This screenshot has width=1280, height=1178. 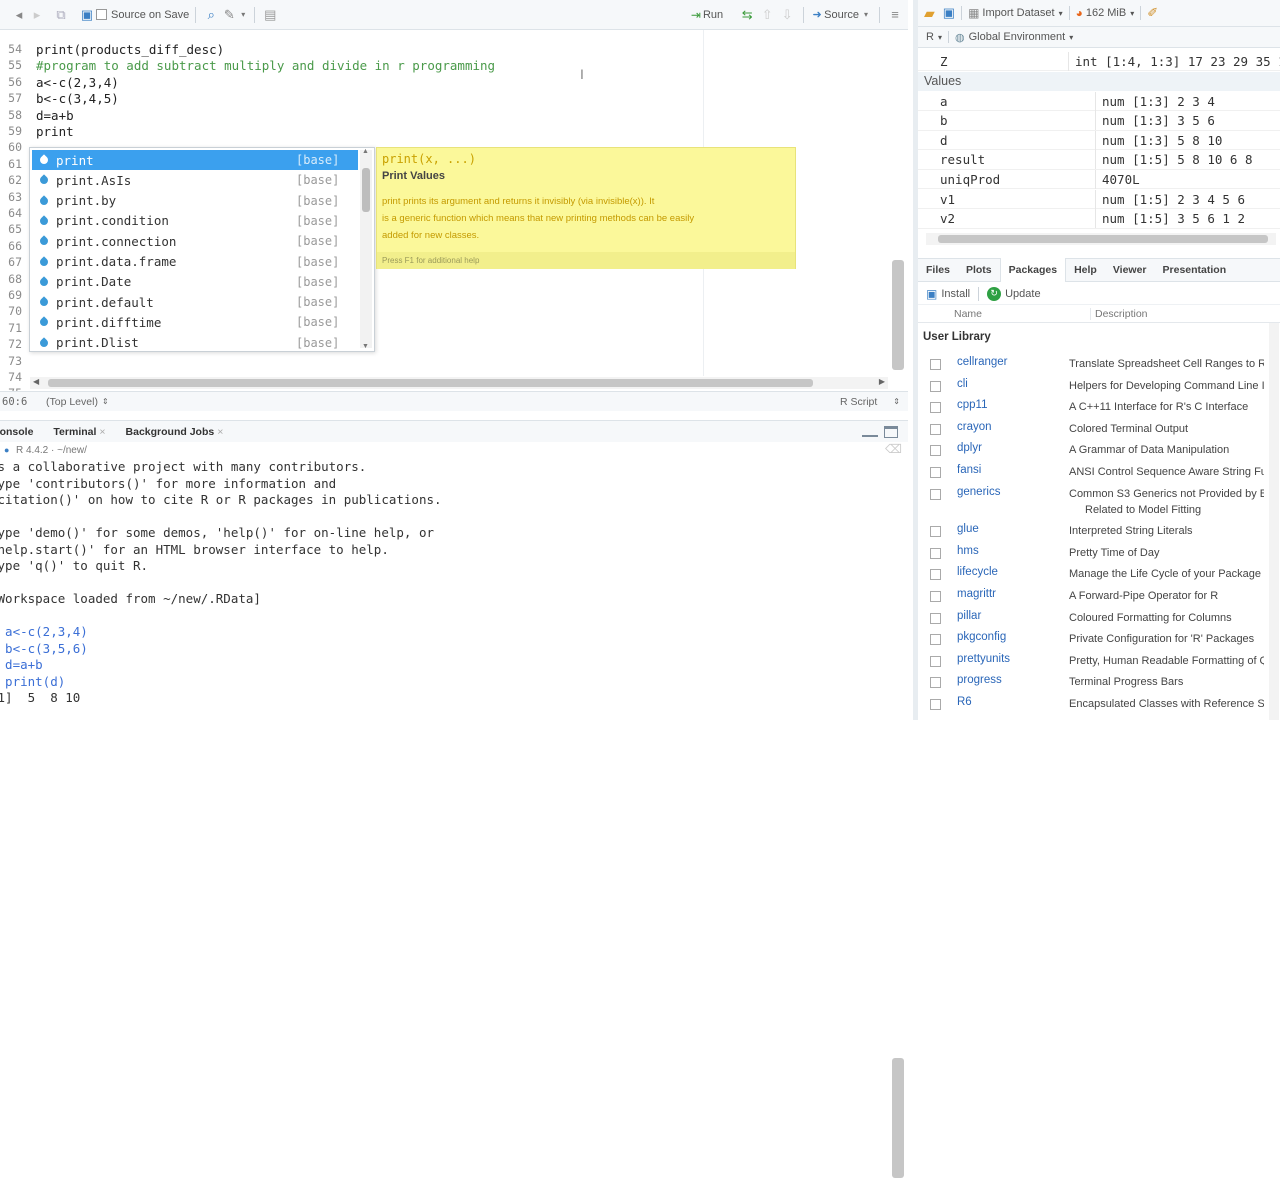 I want to click on show-in-window-icon: ⧉, so click(x=61, y=15).